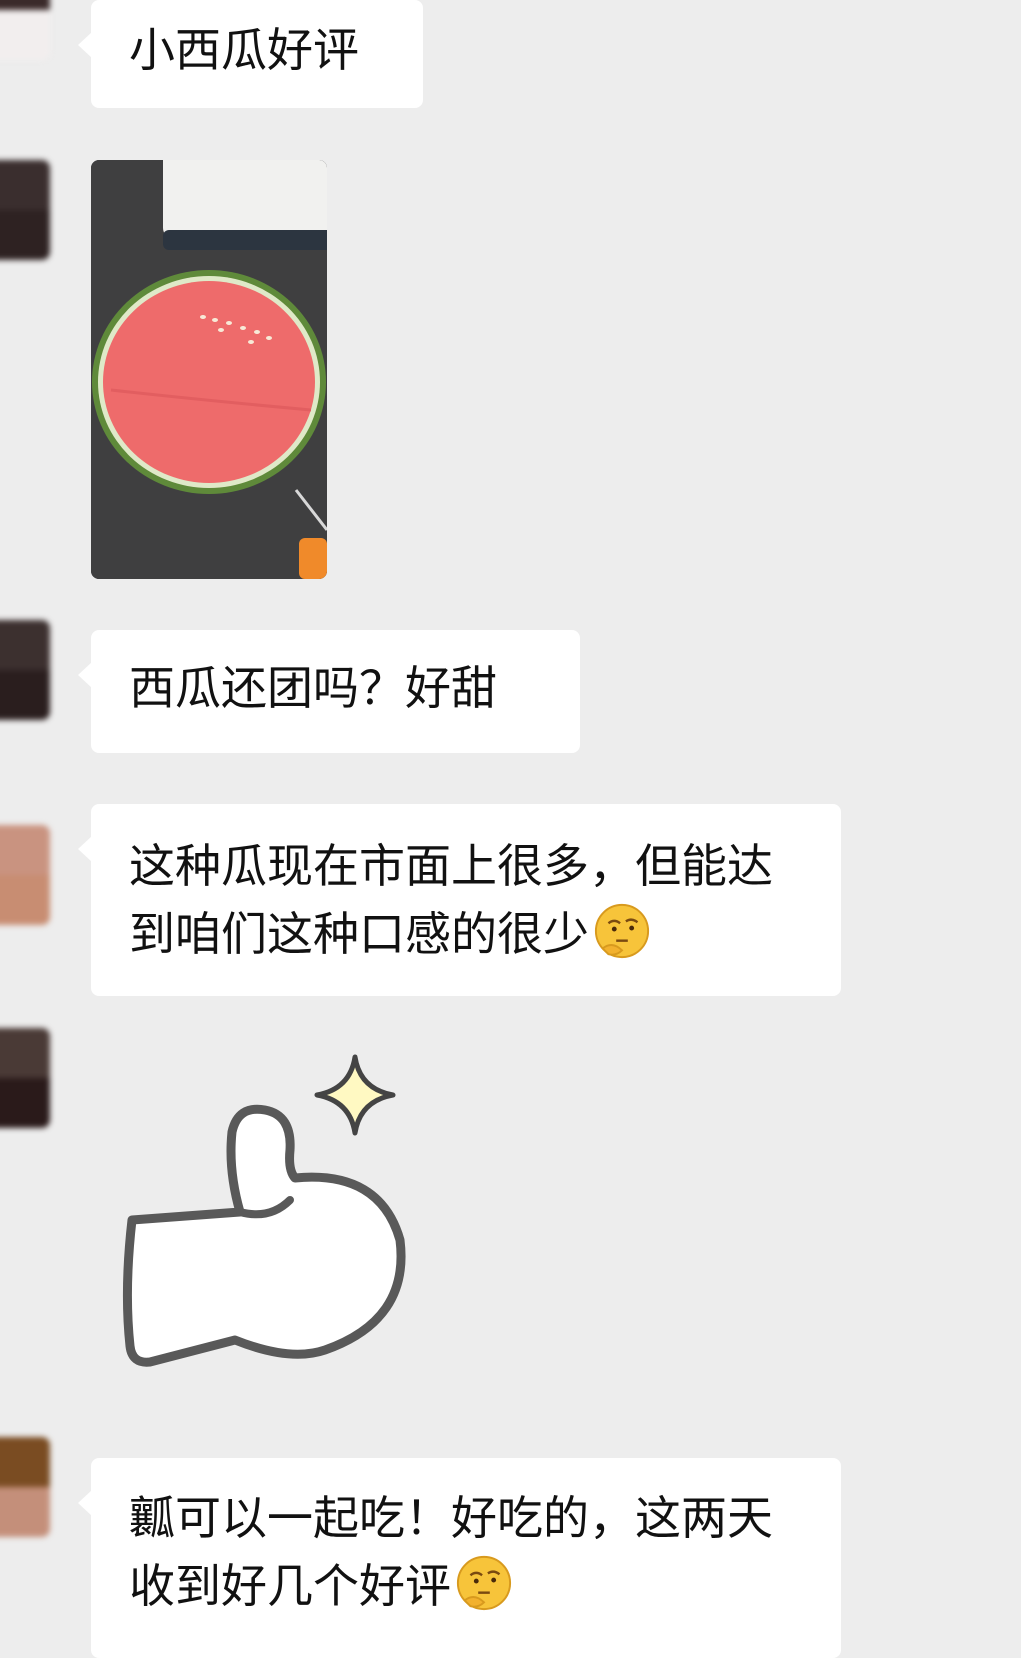 This screenshot has height=1658, width=1021. I want to click on message-bubble: 小西瓜好评, so click(250, 54).